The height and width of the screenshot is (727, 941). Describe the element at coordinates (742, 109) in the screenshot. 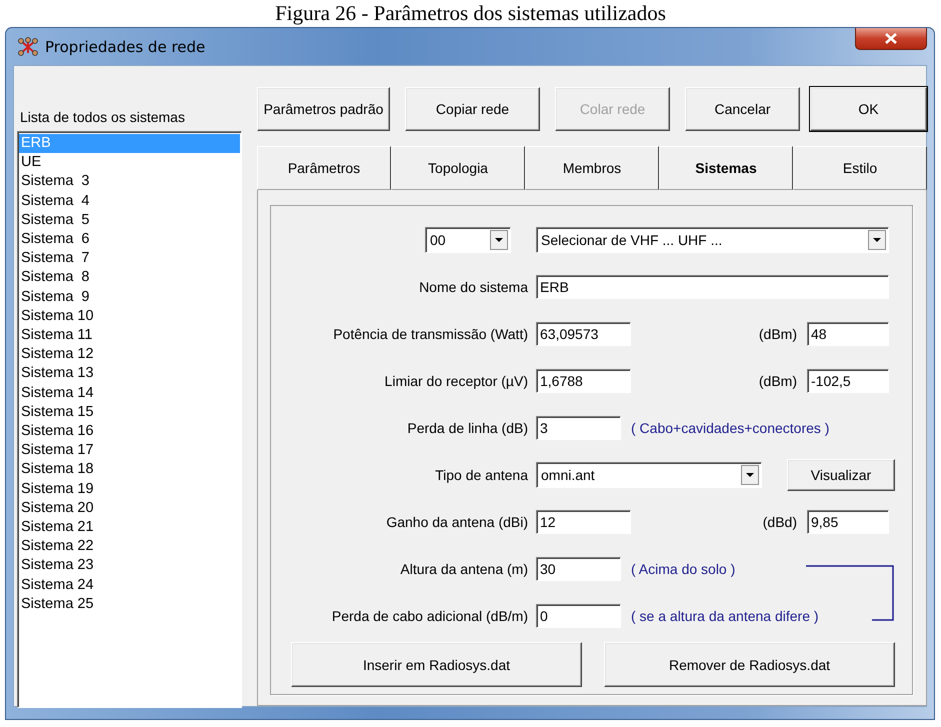

I see `button: Cancelar` at that location.